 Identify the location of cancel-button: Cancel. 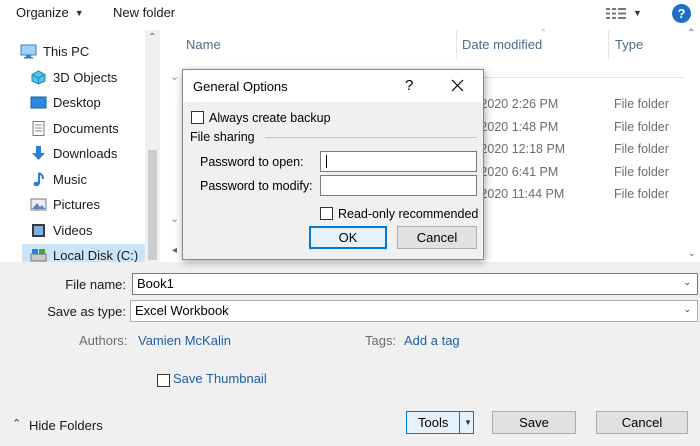
(642, 422).